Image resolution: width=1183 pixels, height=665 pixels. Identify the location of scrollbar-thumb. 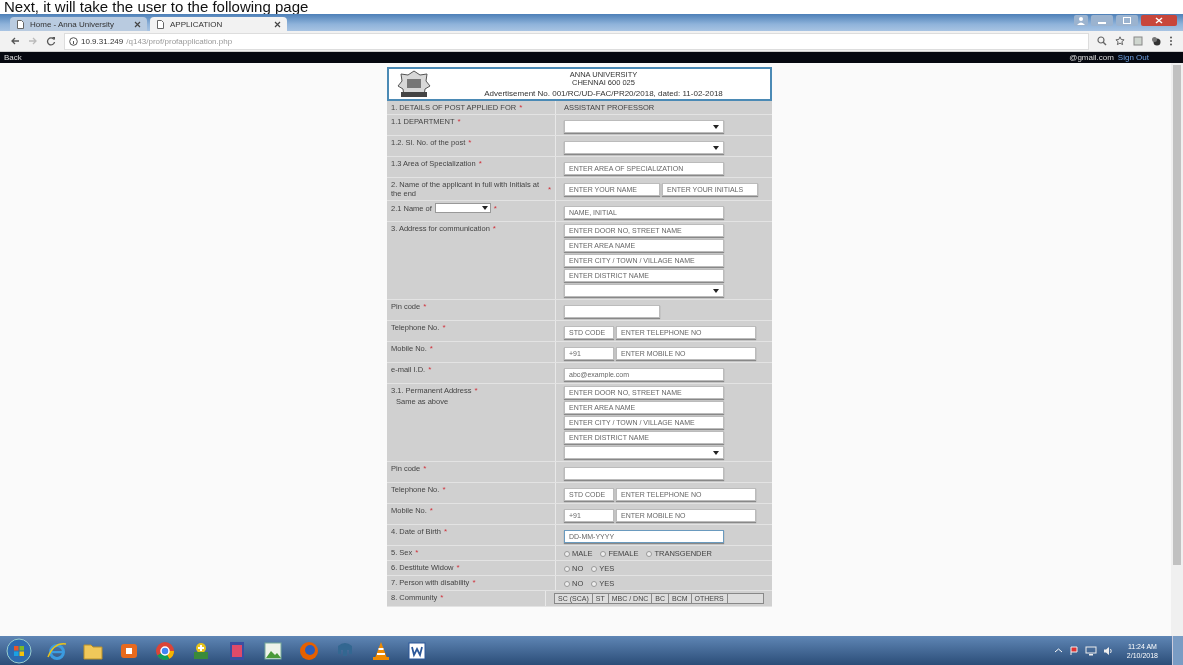
(1177, 315).